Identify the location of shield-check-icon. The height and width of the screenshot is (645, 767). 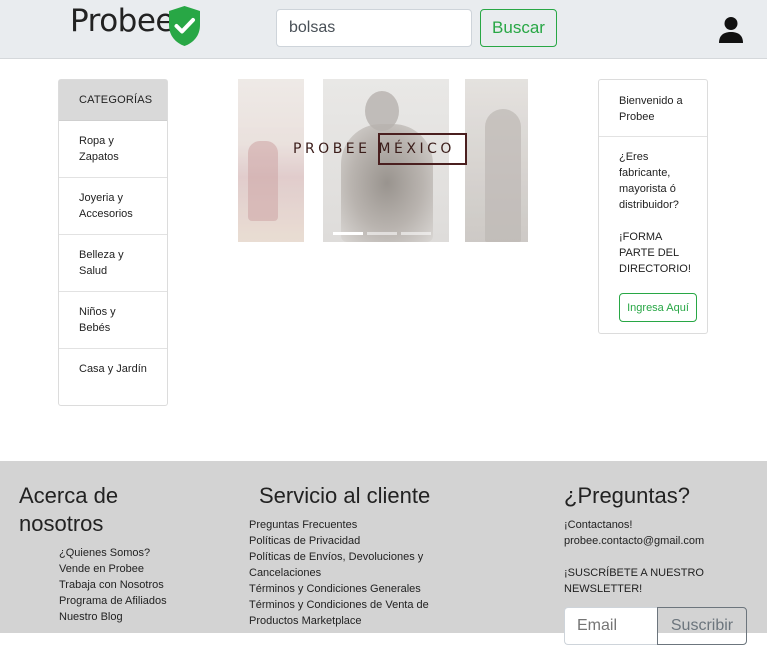
(184, 26).